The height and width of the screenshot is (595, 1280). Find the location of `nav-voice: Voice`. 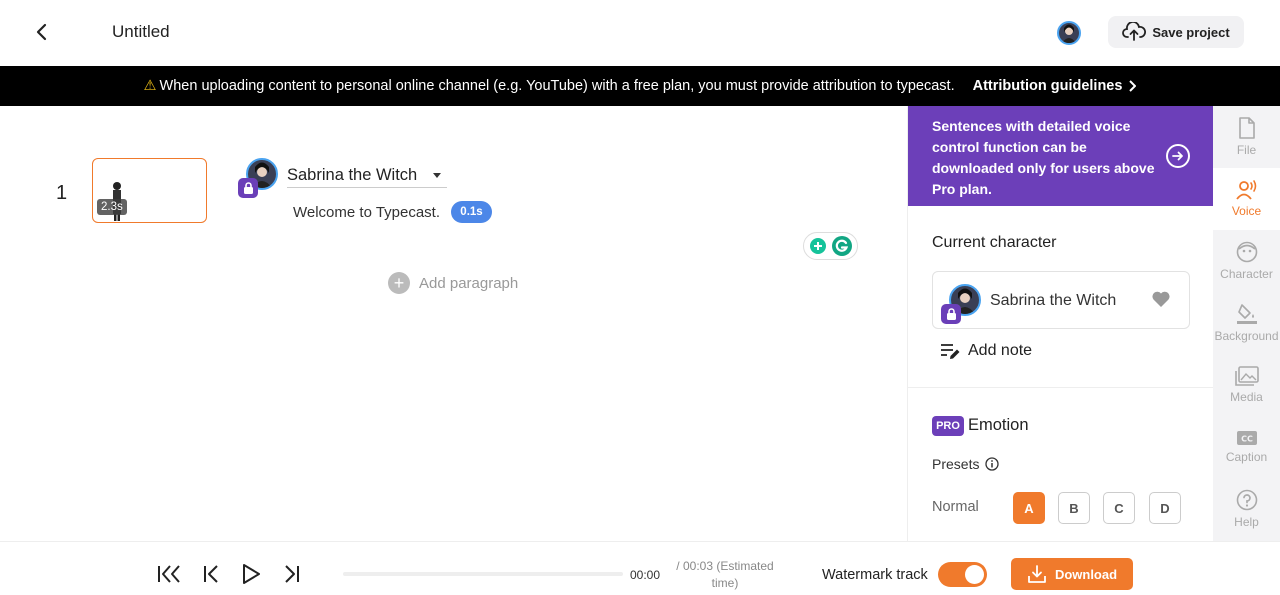

nav-voice: Voice is located at coordinates (1246, 199).